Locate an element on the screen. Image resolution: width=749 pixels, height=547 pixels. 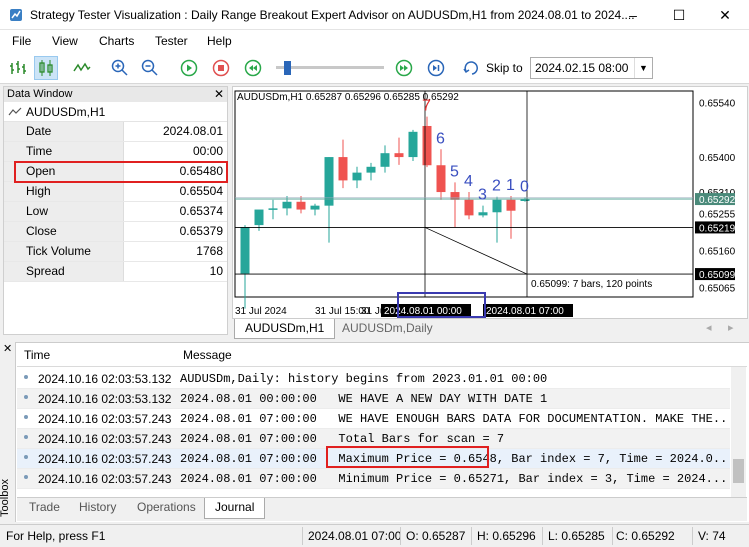
skip-to-date-value: 2024.02.15 08:00 is located at coordinates (582, 68).